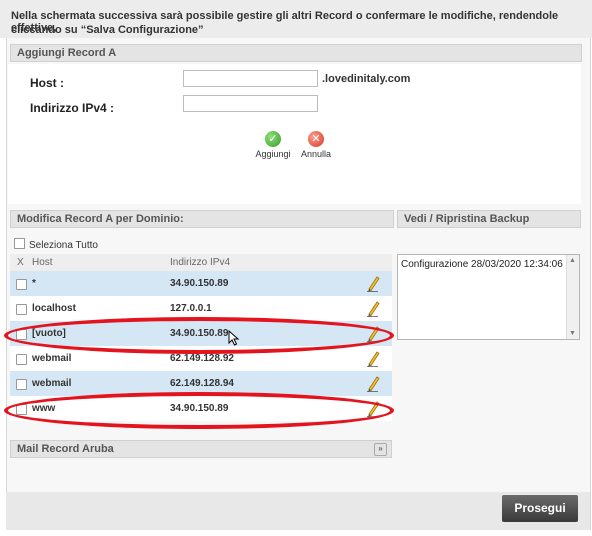  What do you see at coordinates (316, 139) in the screenshot?
I see `close-icon: ✕` at bounding box center [316, 139].